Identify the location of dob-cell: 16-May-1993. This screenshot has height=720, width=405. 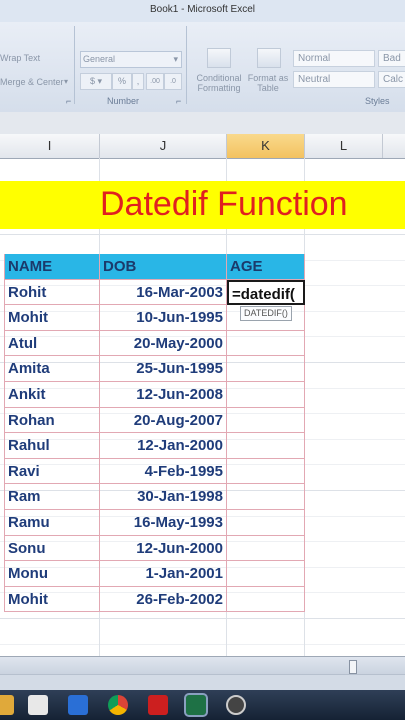
(163, 523).